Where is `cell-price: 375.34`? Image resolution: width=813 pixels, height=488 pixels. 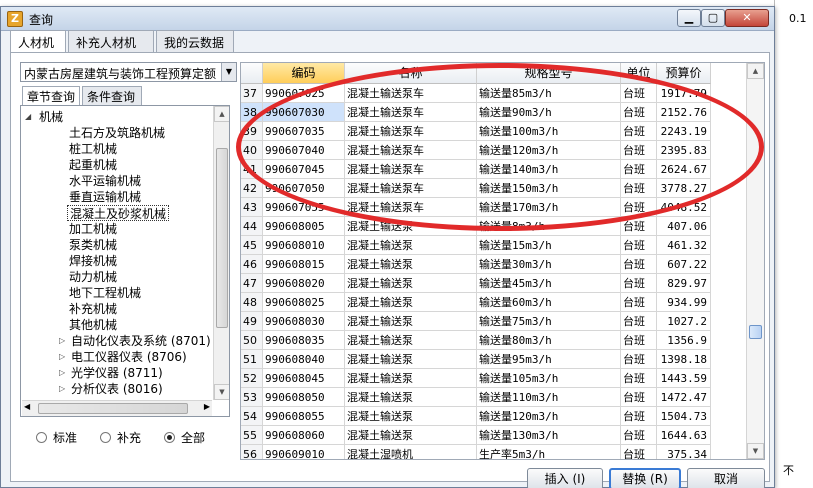 cell-price: 375.34 is located at coordinates (684, 452).